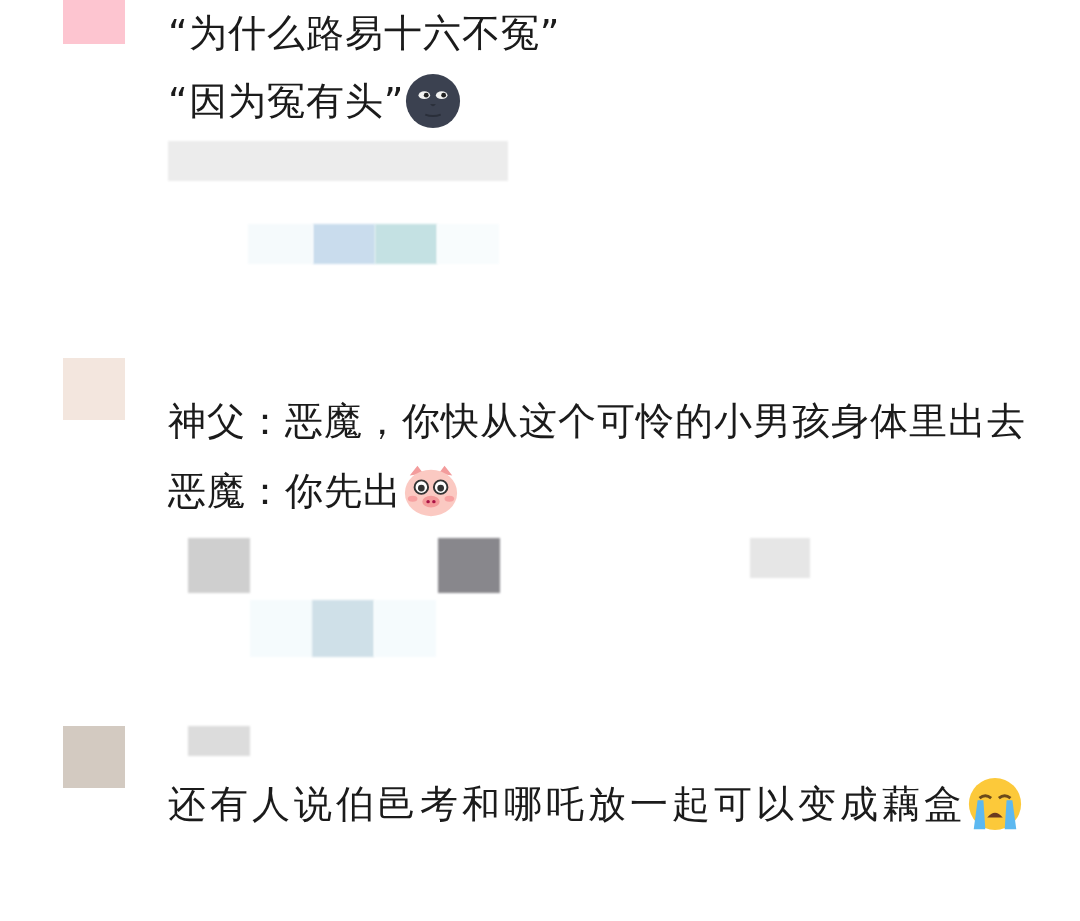  I want to click on comment-text: “因为冤有头”, so click(286, 101).